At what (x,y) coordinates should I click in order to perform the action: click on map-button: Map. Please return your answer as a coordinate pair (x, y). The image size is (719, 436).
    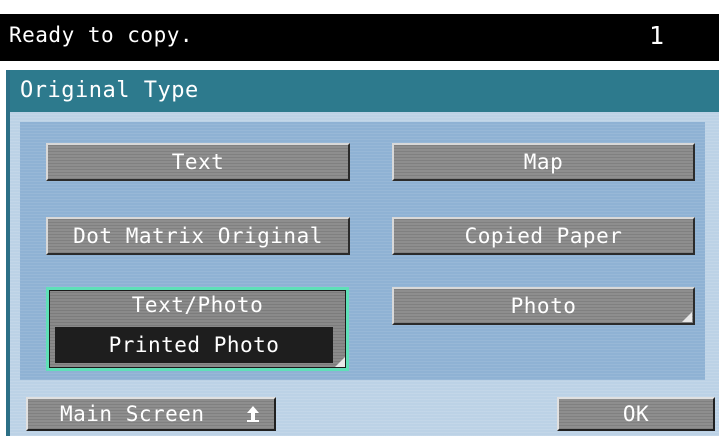
    Looking at the image, I should click on (543, 162).